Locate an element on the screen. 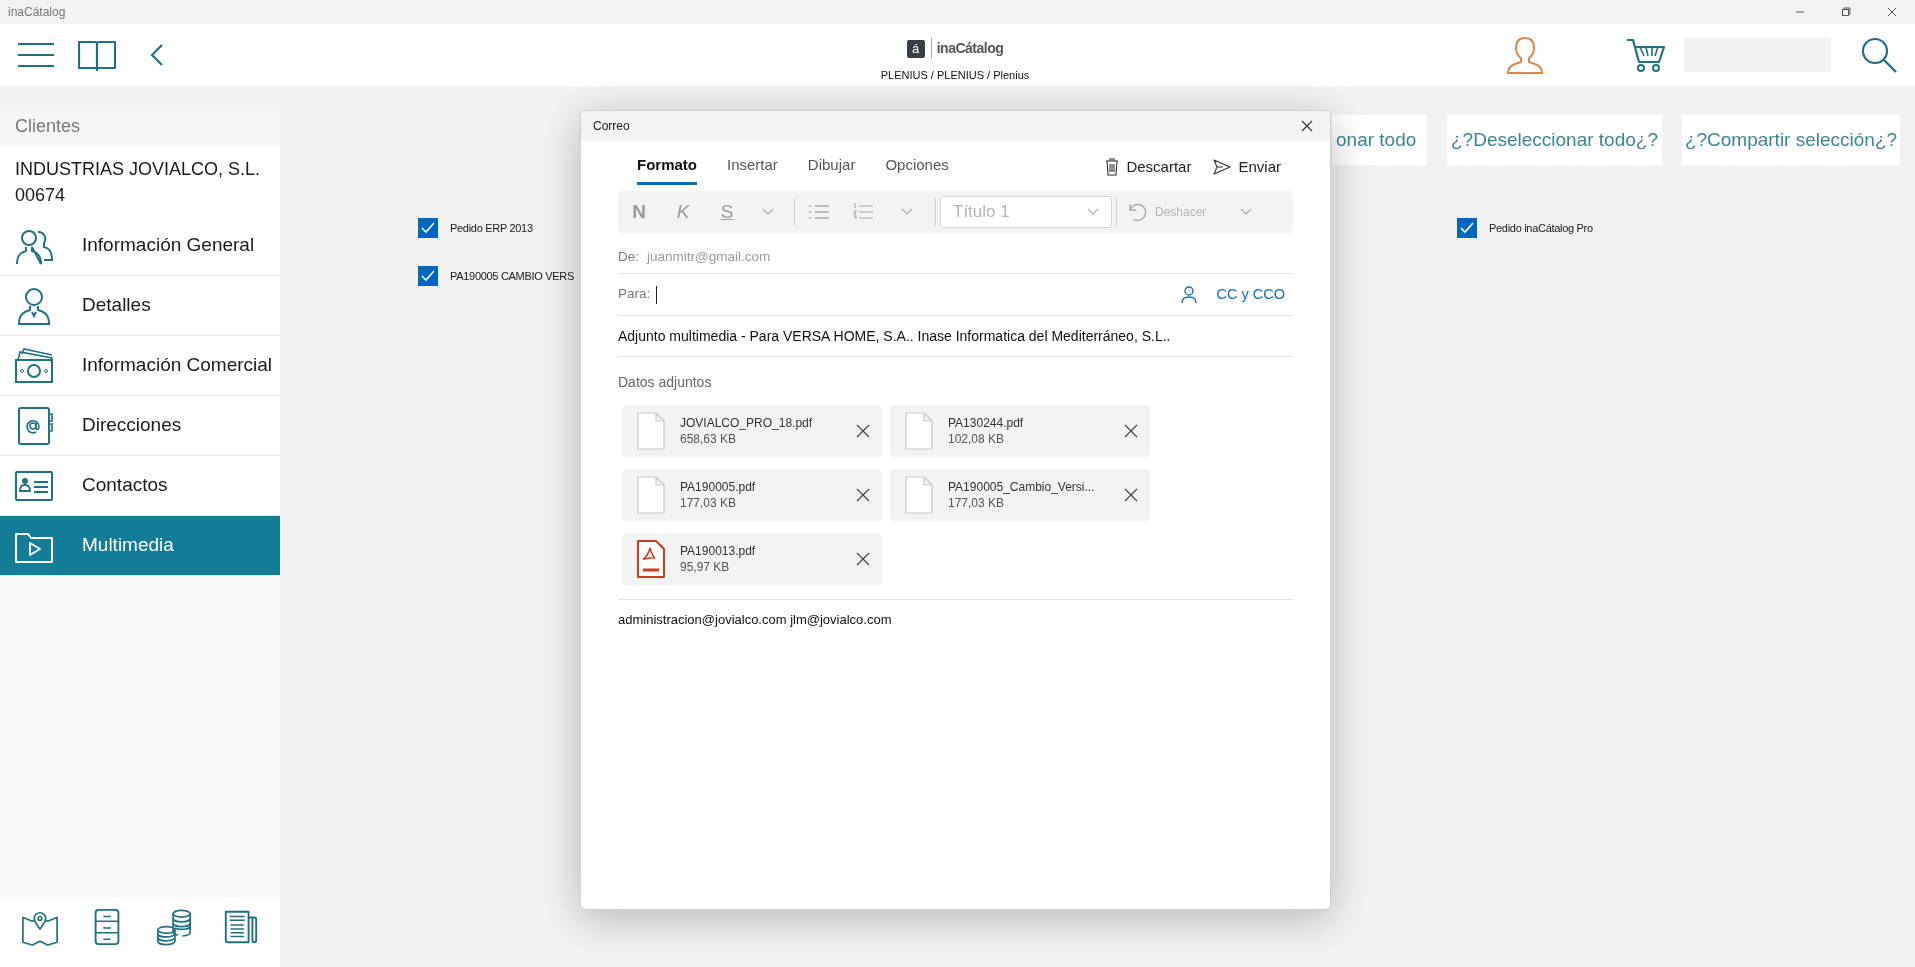  attachment-name: PA130244.pdf is located at coordinates (986, 423).